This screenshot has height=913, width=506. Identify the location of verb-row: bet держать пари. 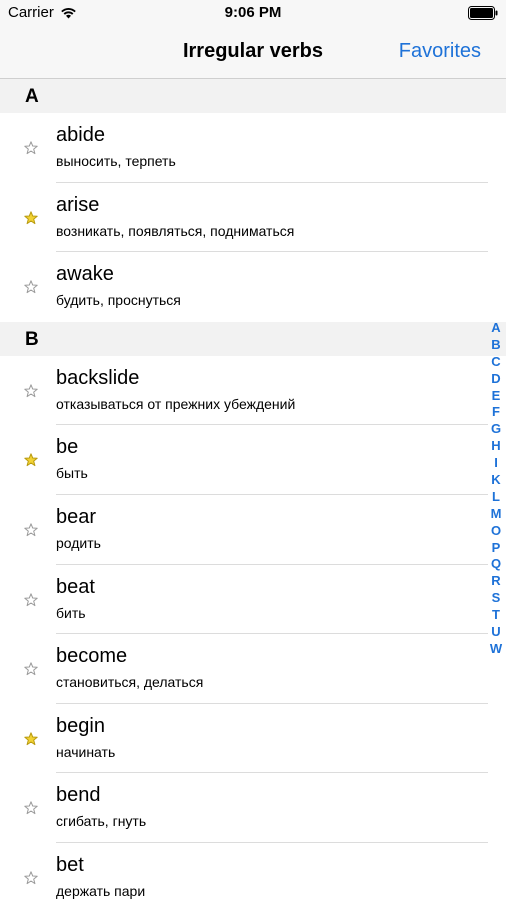
(253, 877).